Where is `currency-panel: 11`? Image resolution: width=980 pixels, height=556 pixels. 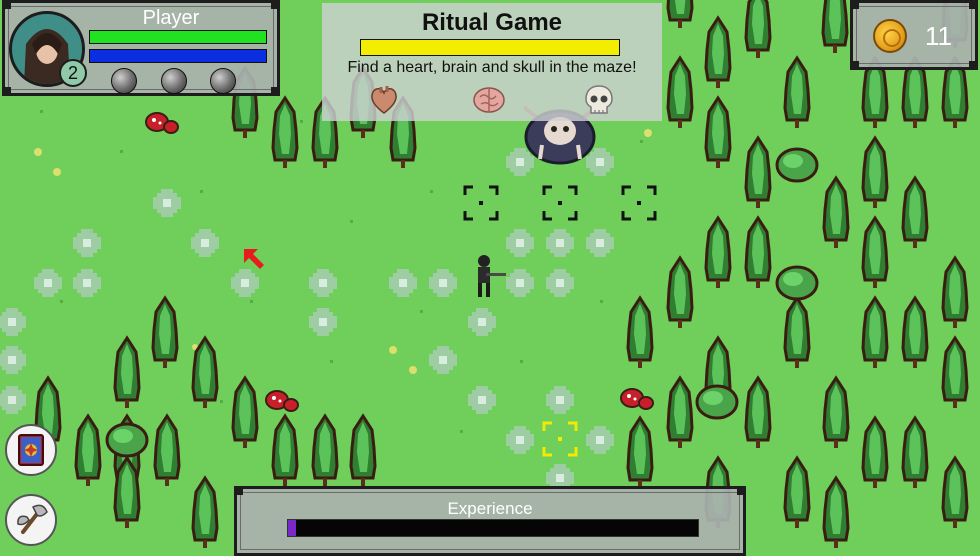 currency-panel: 11 is located at coordinates (914, 35).